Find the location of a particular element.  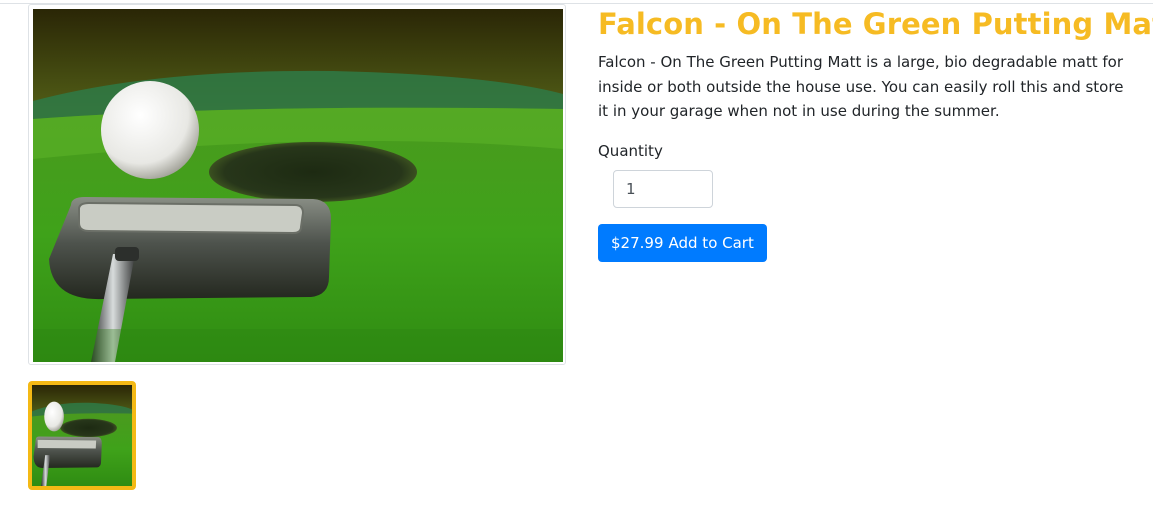

quantity-input is located at coordinates (663, 189).